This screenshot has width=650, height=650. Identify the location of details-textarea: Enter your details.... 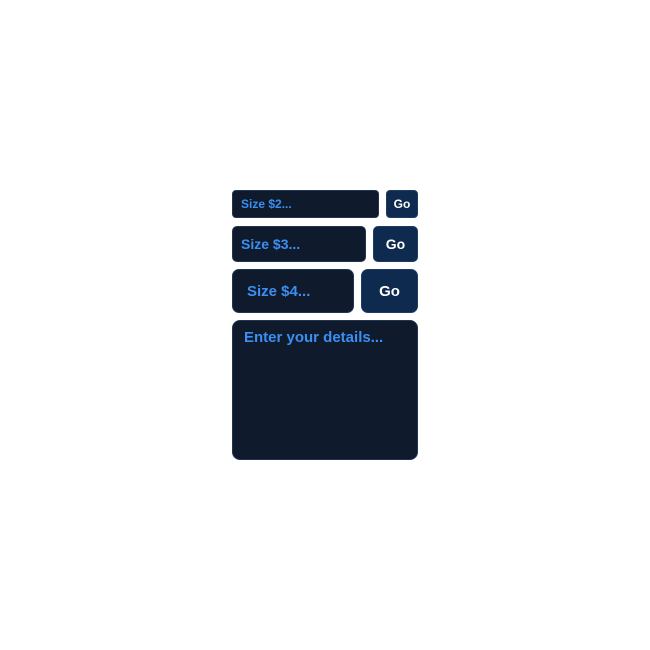
(325, 390).